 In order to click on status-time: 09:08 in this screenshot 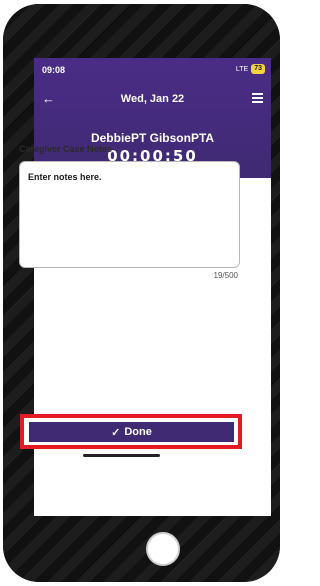, I will do `click(54, 70)`.